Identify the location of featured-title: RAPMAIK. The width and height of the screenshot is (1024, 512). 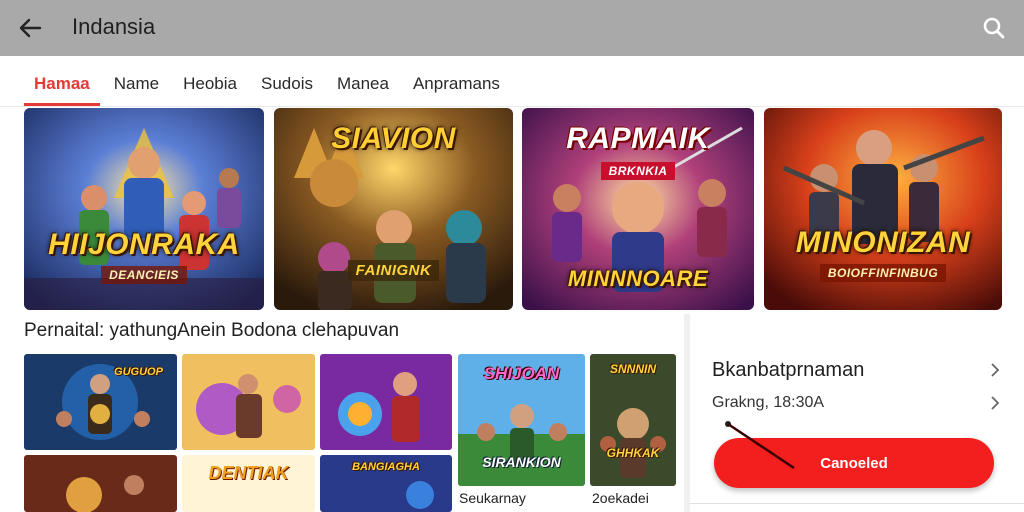
(638, 138).